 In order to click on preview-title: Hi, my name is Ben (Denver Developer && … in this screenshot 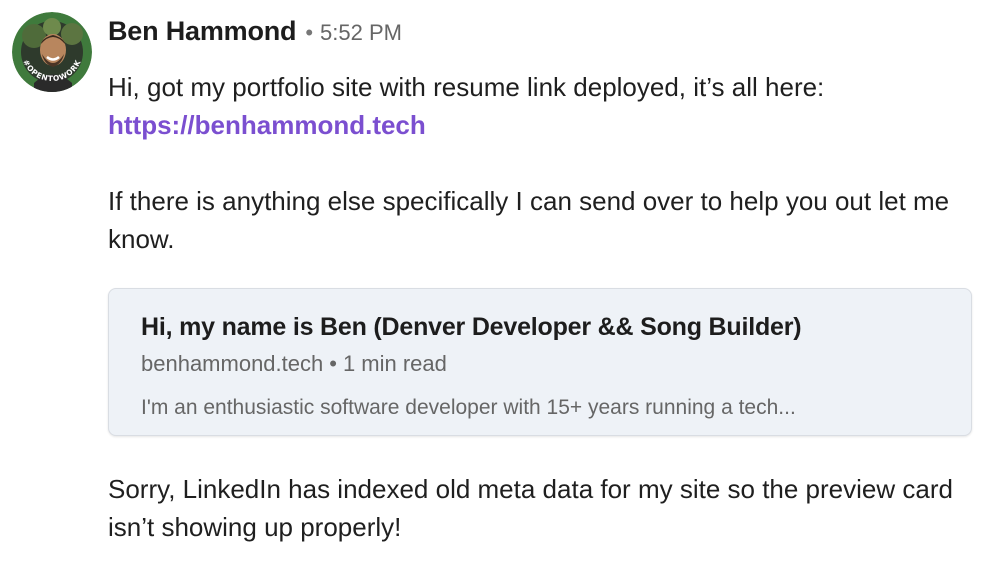, I will do `click(471, 327)`.